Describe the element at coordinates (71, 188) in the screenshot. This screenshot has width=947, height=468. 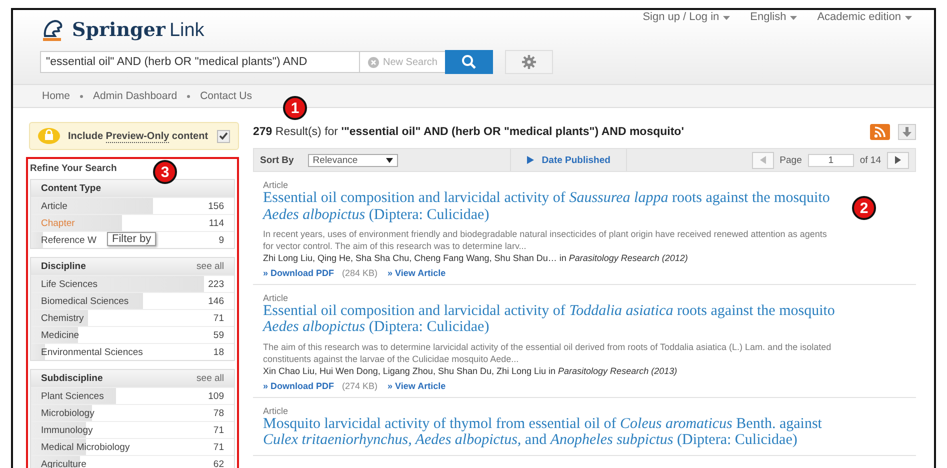
I see `facet-title: Content Type` at that location.